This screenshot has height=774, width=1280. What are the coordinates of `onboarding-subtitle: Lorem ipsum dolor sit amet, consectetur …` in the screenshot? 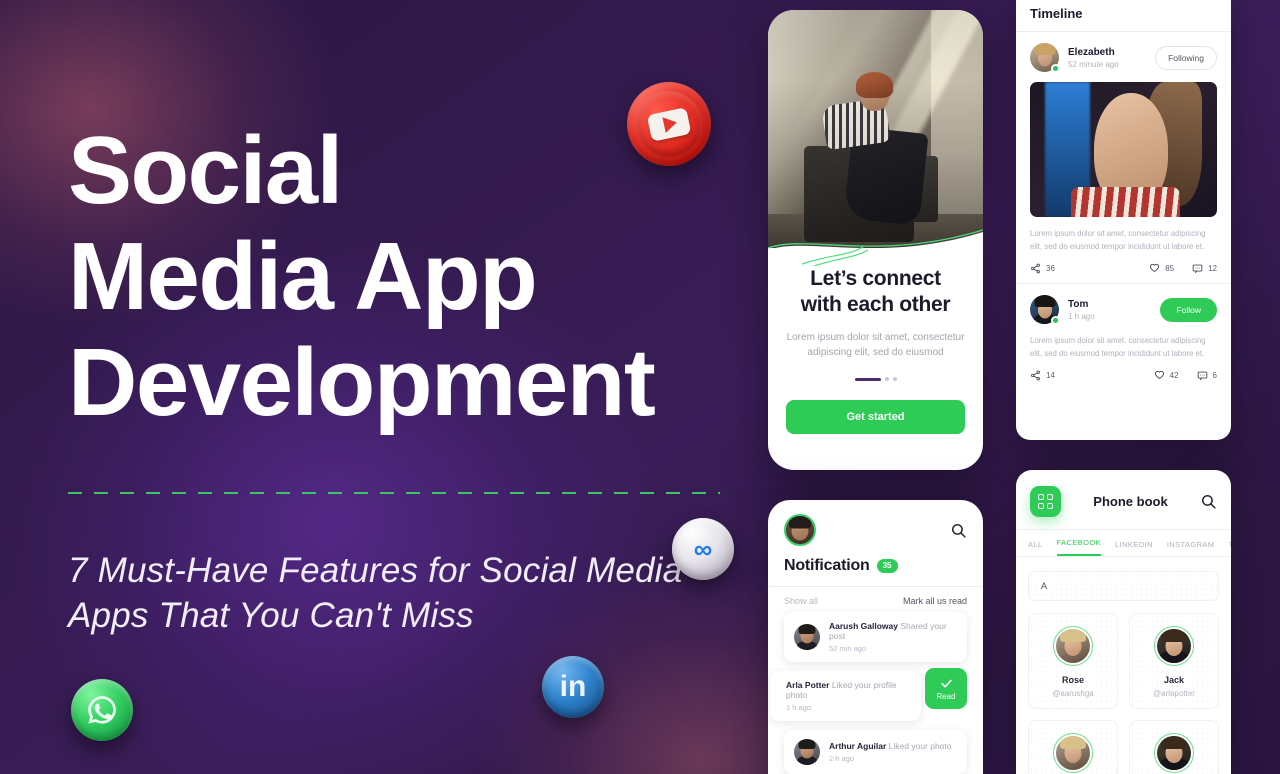 It's located at (875, 345).